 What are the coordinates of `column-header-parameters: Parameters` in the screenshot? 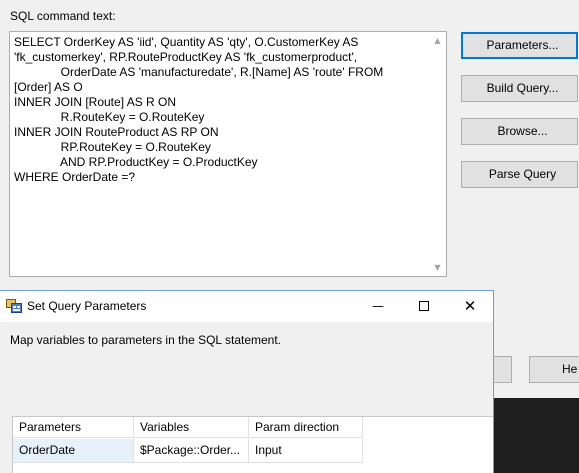 It's located at (73, 427).